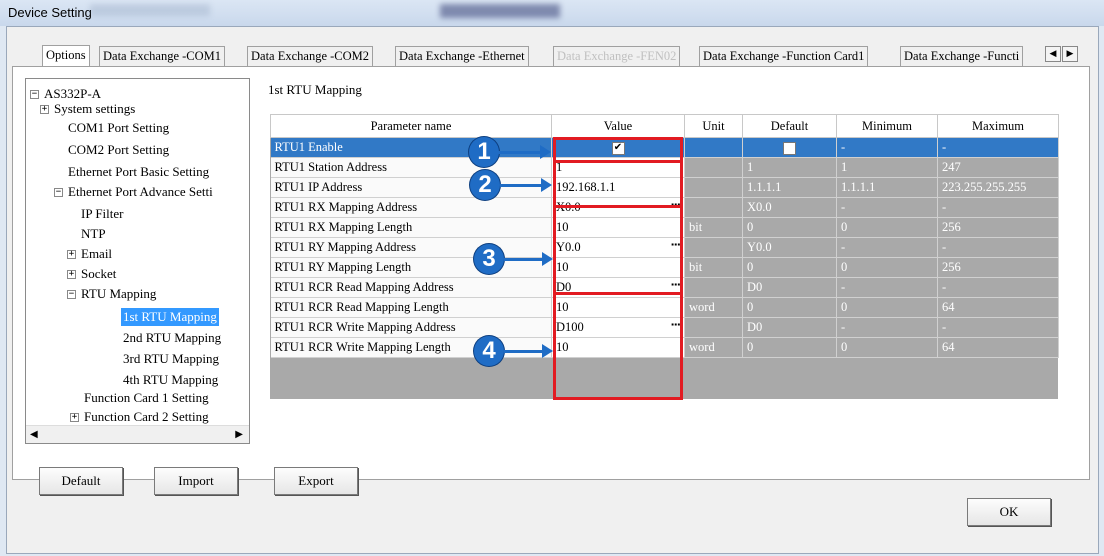 This screenshot has width=1104, height=556. What do you see at coordinates (99, 273) in the screenshot?
I see `tree-node-label: Socket` at bounding box center [99, 273].